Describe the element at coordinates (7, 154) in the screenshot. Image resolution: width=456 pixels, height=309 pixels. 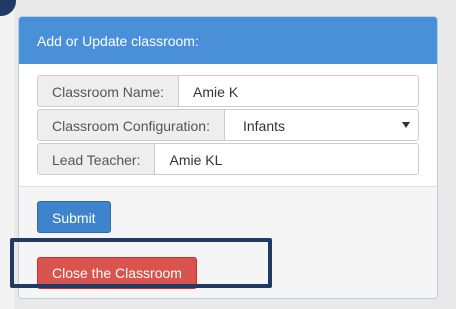
I see `background-strip` at that location.